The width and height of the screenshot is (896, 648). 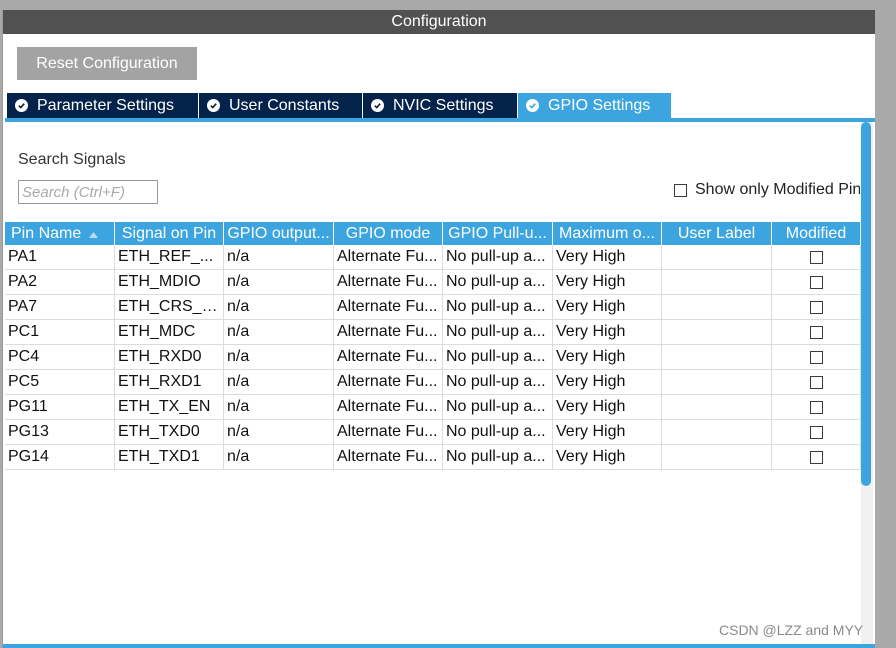 What do you see at coordinates (72, 159) in the screenshot?
I see `search-signals-label: Search Signals` at bounding box center [72, 159].